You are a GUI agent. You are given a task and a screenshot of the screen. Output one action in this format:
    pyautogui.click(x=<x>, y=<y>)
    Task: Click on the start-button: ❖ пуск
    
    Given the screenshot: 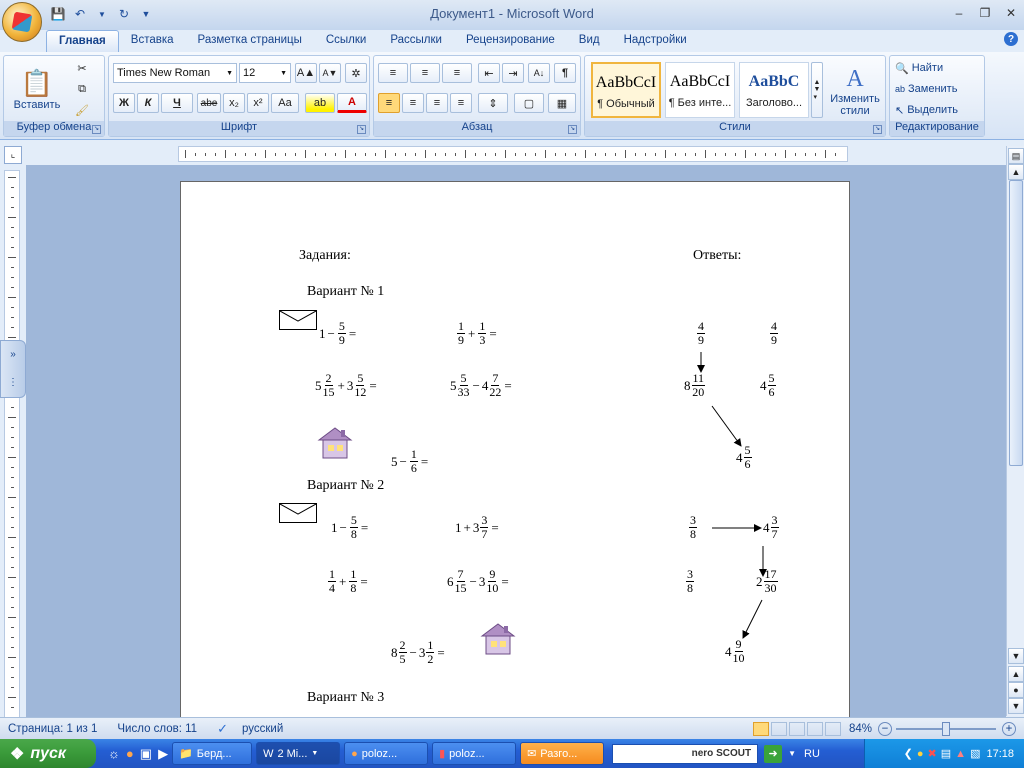 What is the action you would take?
    pyautogui.click(x=48, y=753)
    